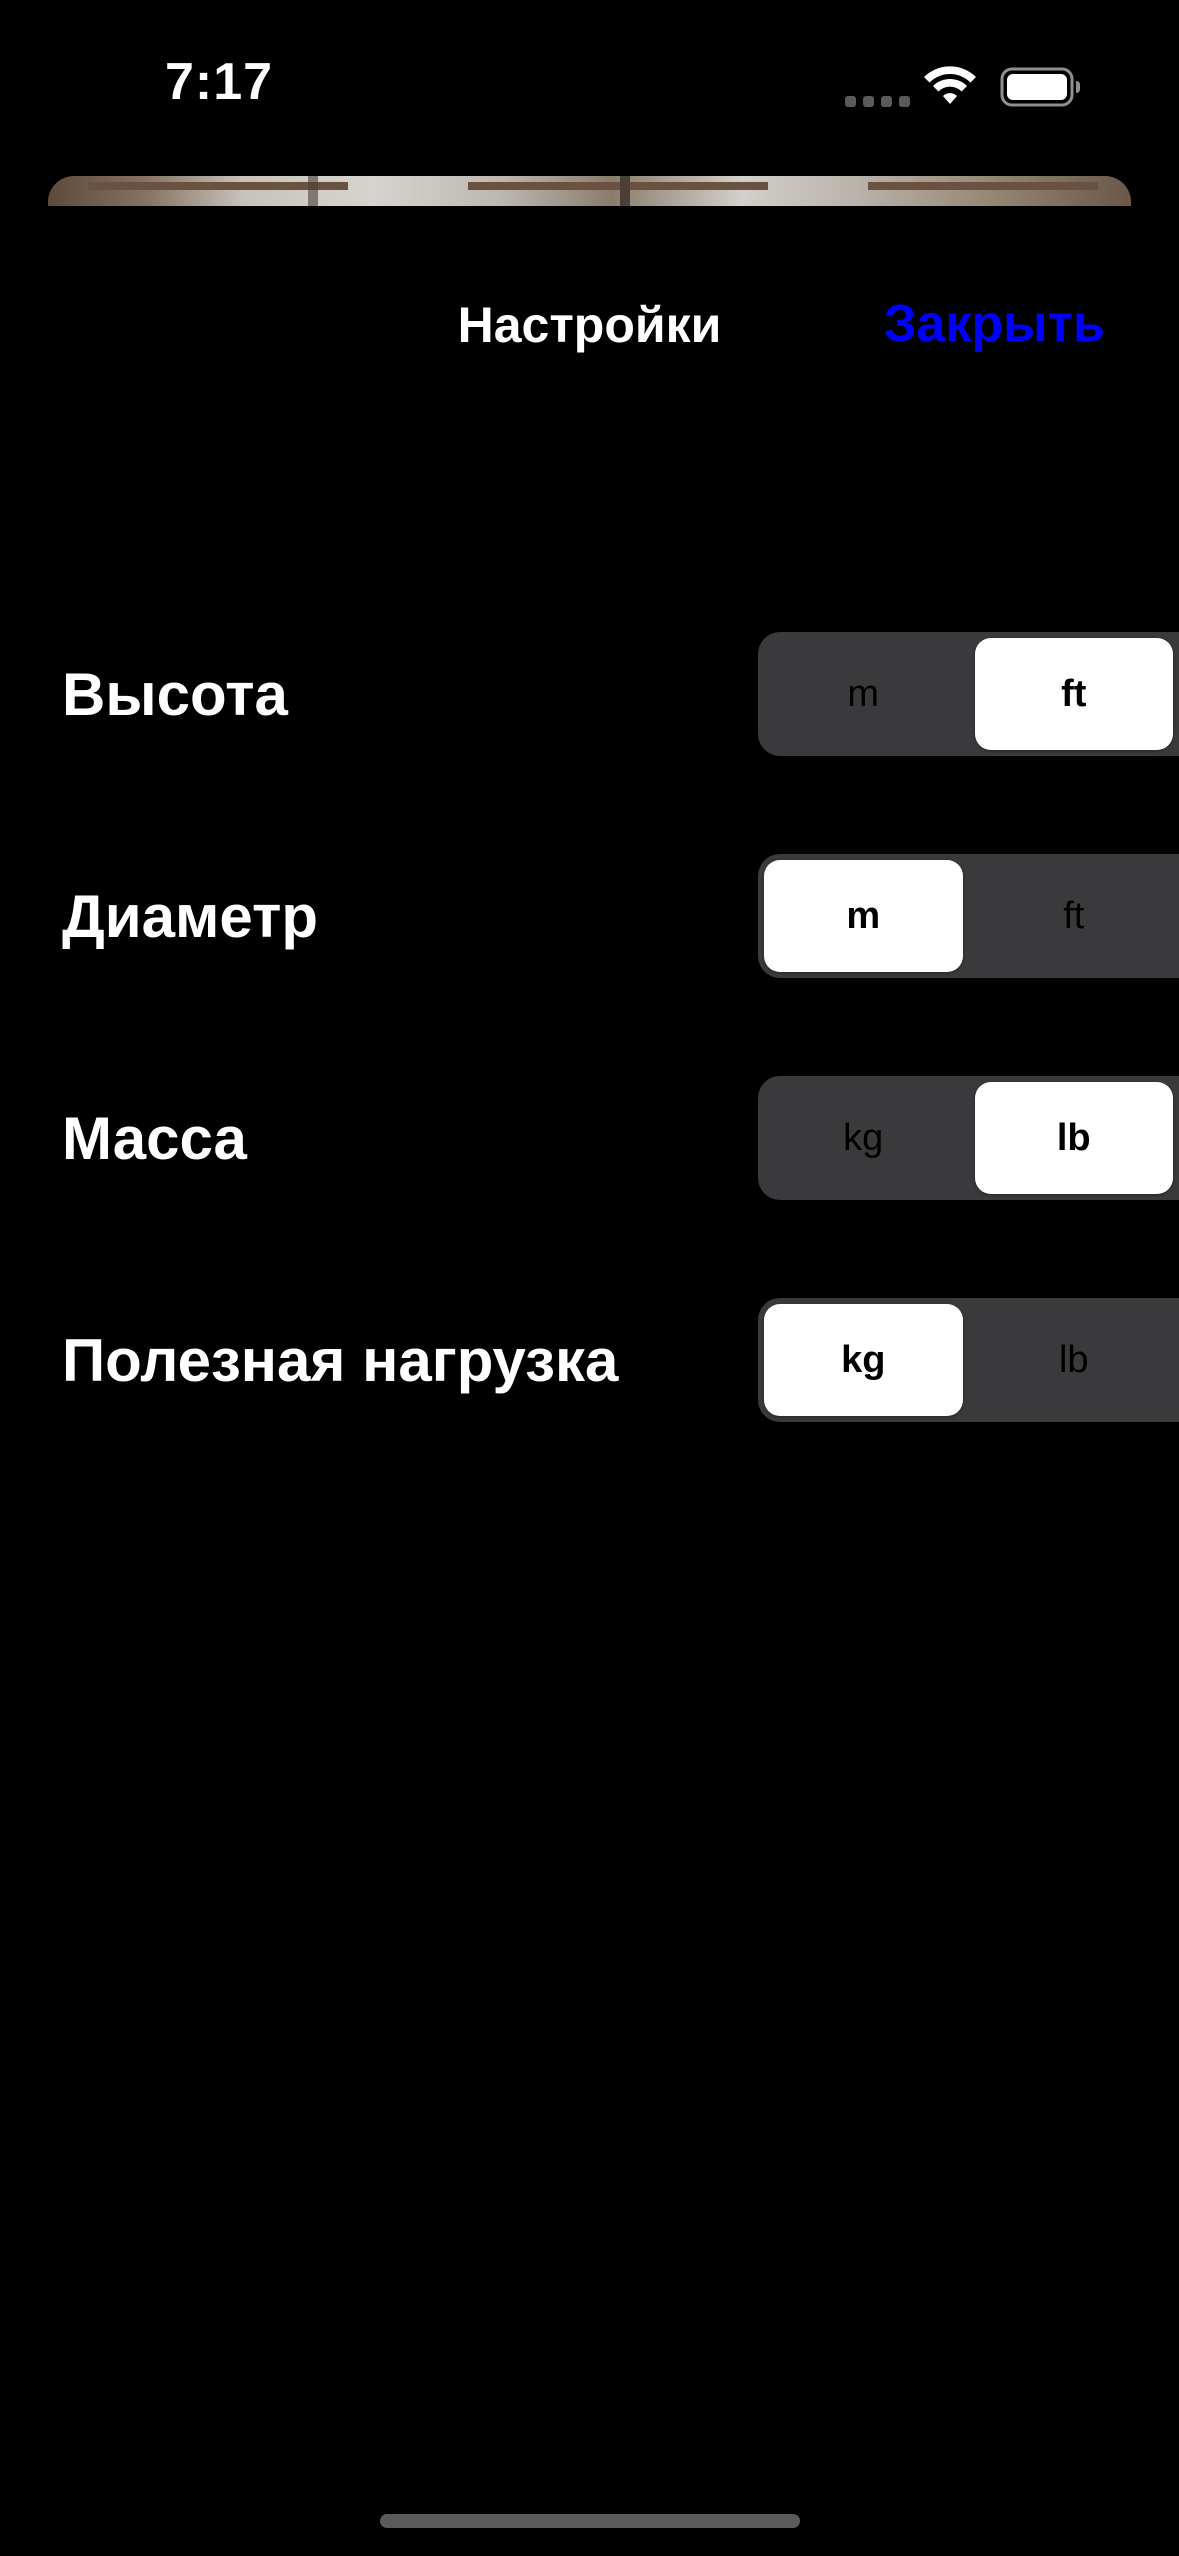  What do you see at coordinates (589, 965) in the screenshot?
I see `setting-row-diameter: Диаметр m ft` at bounding box center [589, 965].